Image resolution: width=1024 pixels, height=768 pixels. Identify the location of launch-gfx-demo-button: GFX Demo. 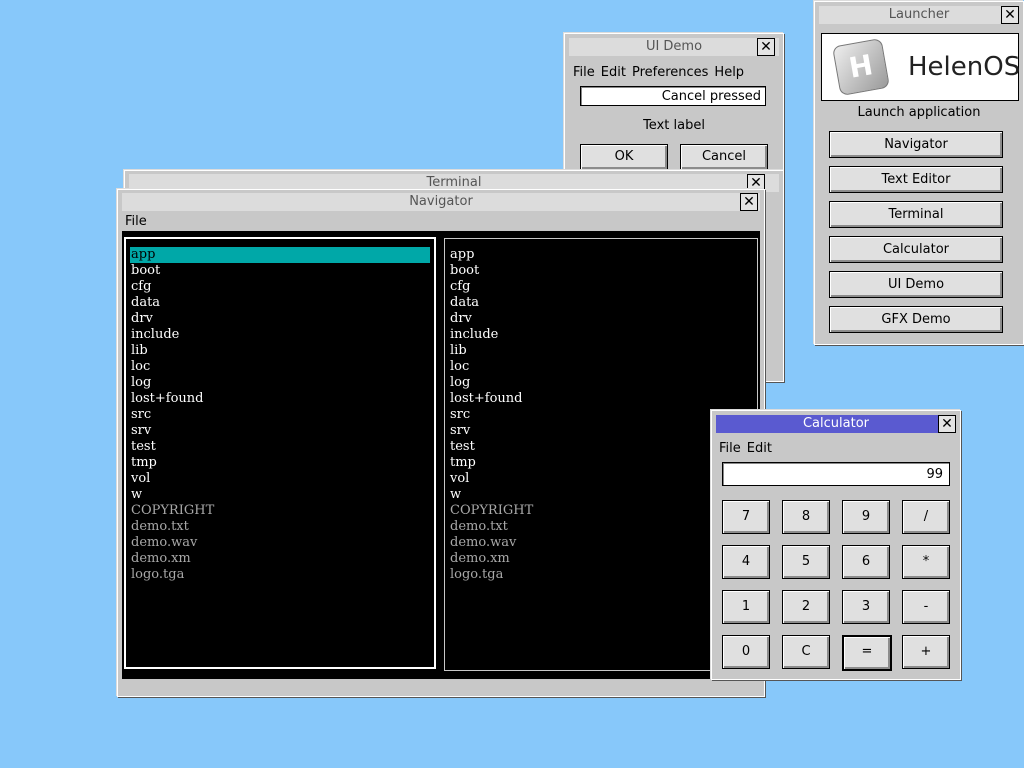
(916, 319).